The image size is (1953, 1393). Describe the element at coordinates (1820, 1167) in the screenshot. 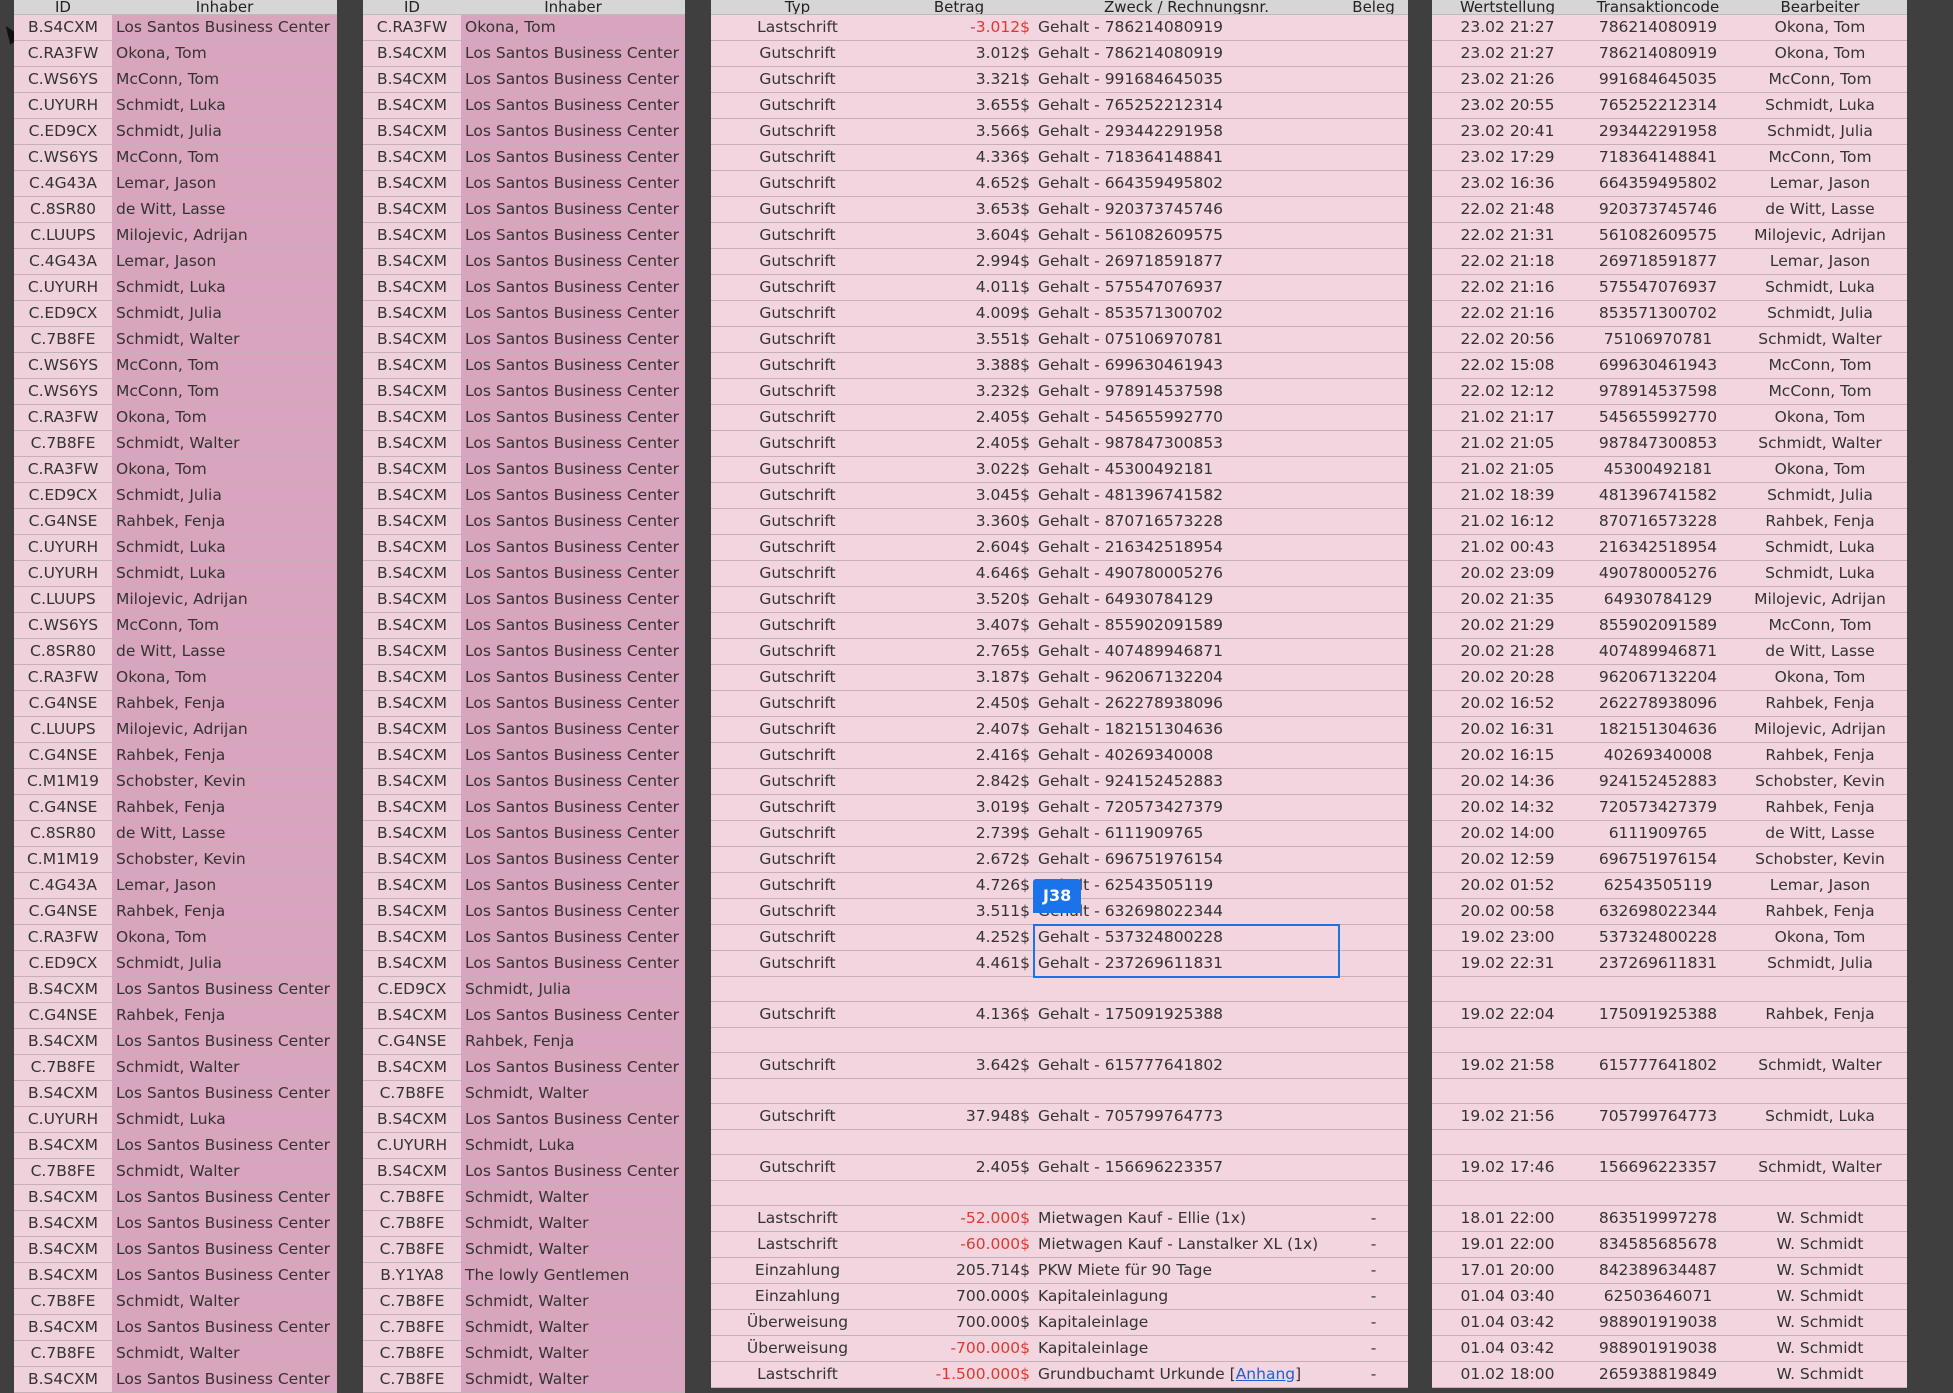

I see `row-bearbeiter: Schmidt, Walter` at that location.